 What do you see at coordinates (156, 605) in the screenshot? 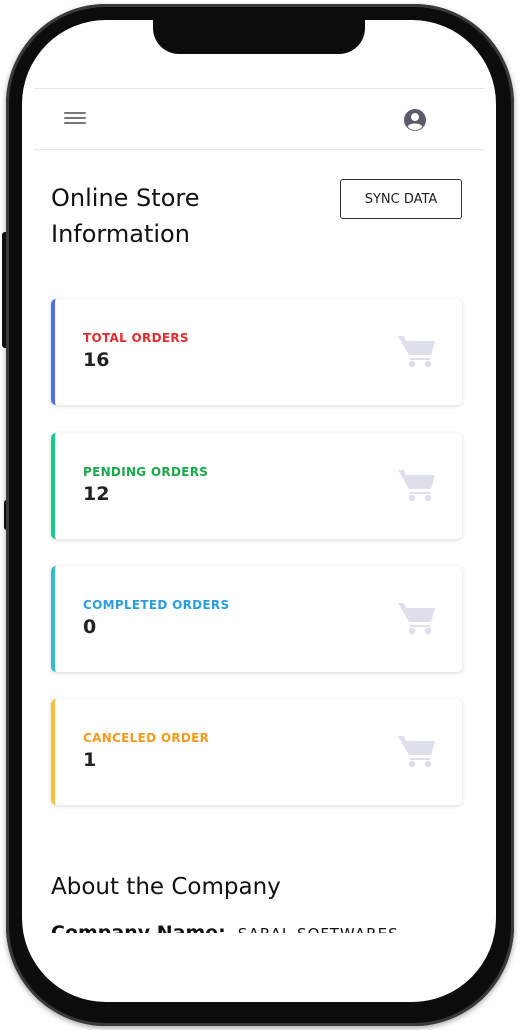
I see `stat-card-label: COMPLETED ORDERS` at bounding box center [156, 605].